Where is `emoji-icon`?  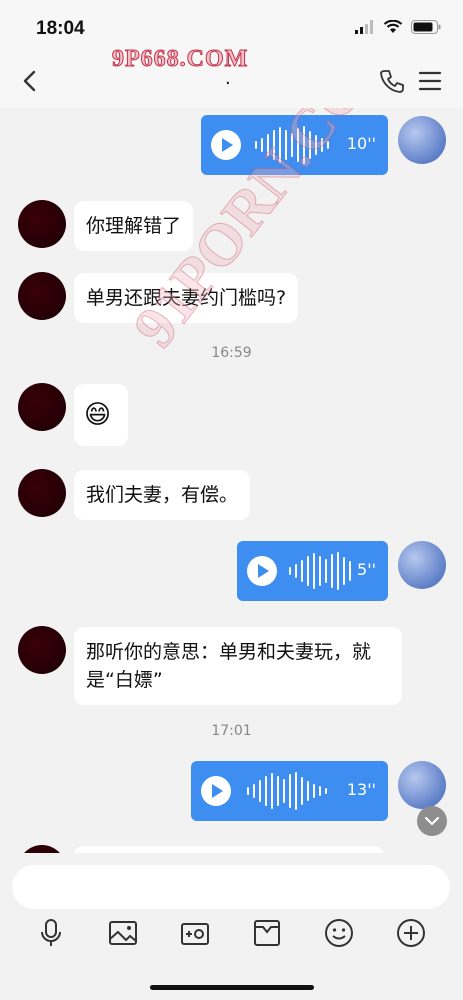 emoji-icon is located at coordinates (339, 933).